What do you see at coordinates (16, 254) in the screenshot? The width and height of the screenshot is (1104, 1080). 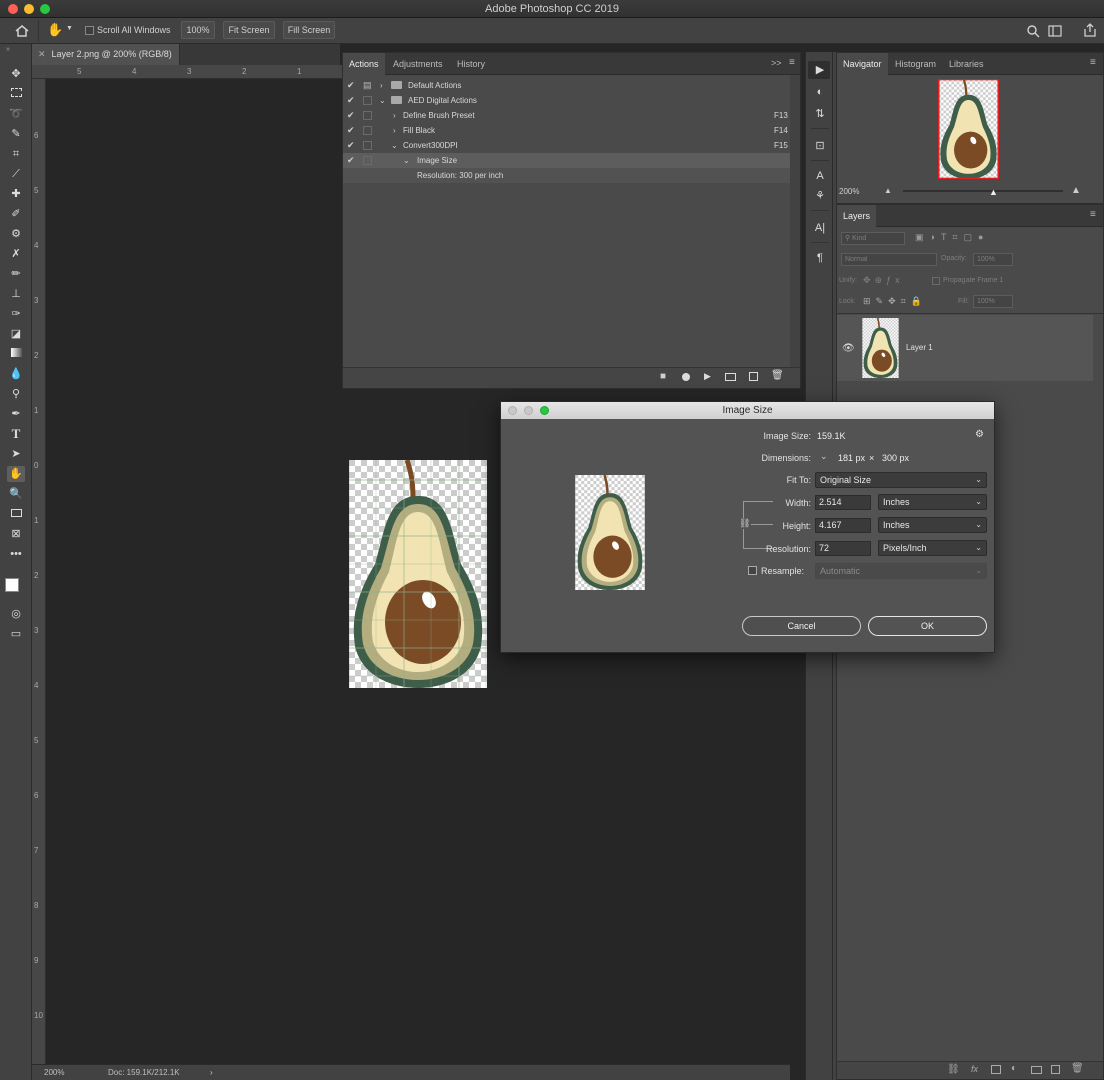 I see `history-brush-tool-icon: ✗` at bounding box center [16, 254].